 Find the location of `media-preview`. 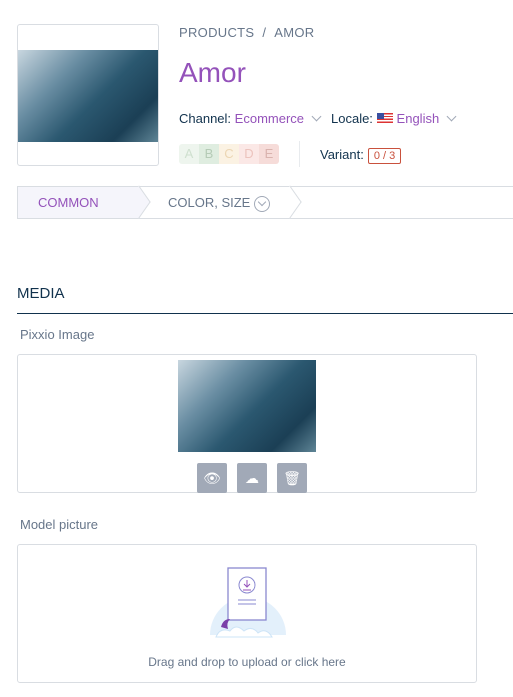

media-preview is located at coordinates (247, 406).